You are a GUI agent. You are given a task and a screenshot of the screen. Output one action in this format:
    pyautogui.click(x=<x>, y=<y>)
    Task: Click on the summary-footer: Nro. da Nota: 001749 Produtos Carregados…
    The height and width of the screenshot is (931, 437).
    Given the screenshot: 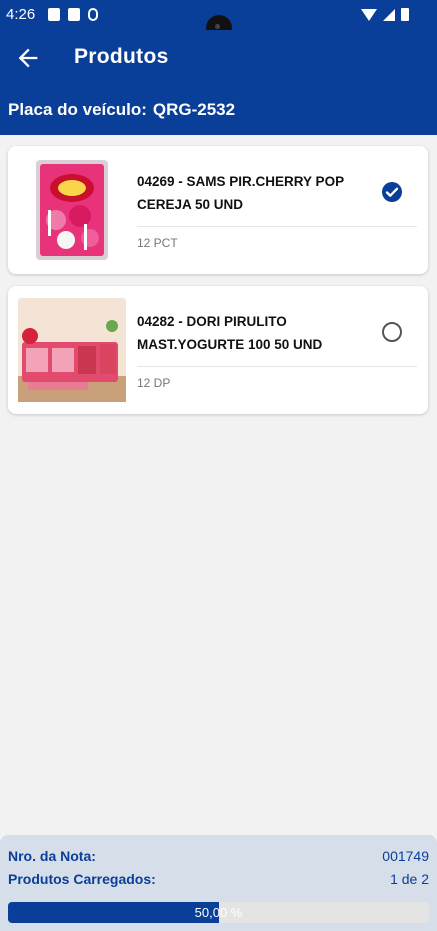 What is the action you would take?
    pyautogui.click(x=218, y=883)
    